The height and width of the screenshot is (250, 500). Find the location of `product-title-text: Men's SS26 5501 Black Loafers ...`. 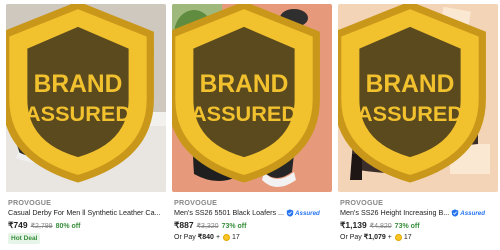

product-title-text: Men's SS26 5501 Black Loafers ... is located at coordinates (229, 212).